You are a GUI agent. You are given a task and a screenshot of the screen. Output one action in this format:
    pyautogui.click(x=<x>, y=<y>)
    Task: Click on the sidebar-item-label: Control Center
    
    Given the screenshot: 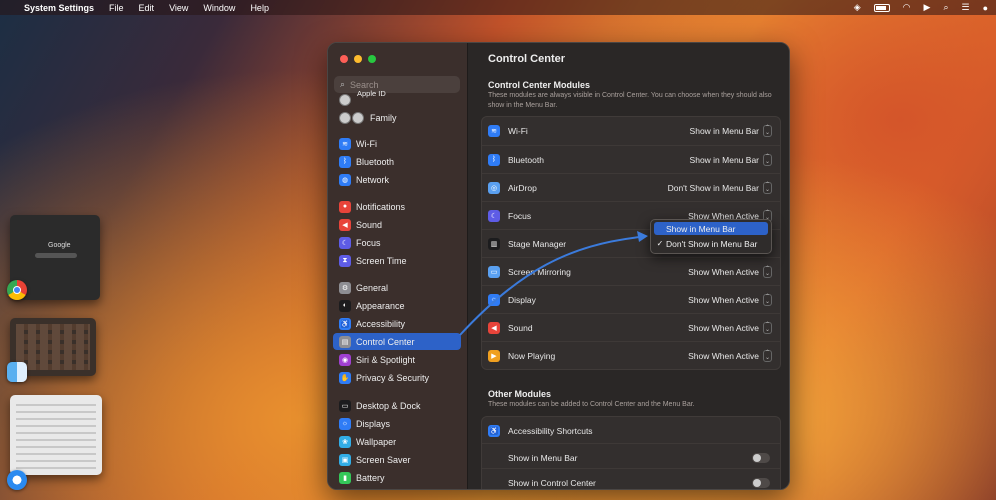 What is the action you would take?
    pyautogui.click(x=385, y=341)
    